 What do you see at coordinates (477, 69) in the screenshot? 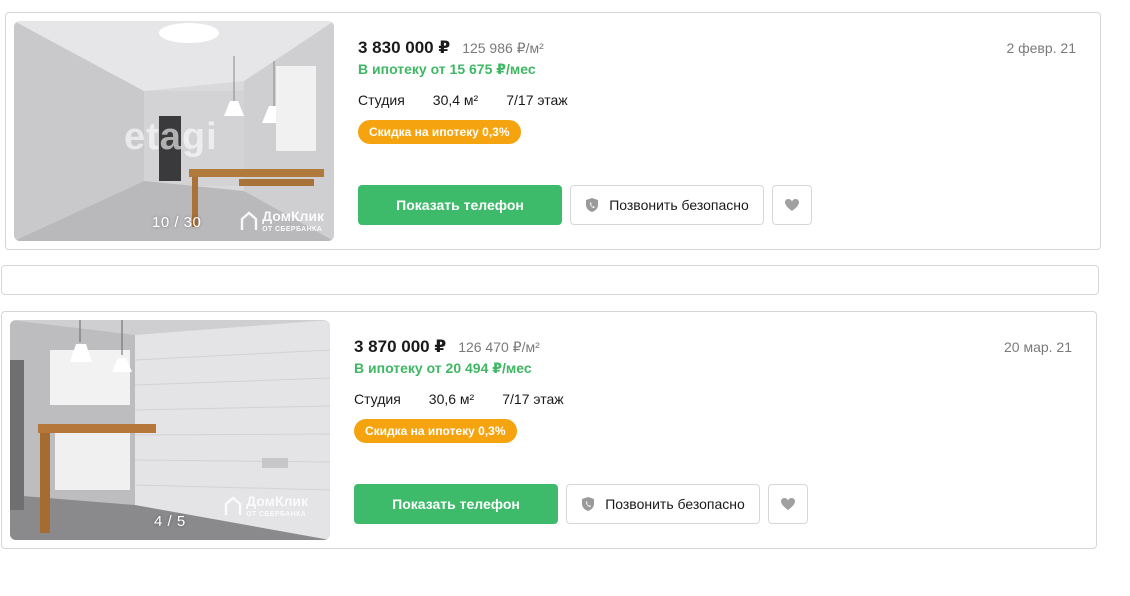
I see `mortgage-payment: В ипотеку от 15 675 ₽/мес` at bounding box center [477, 69].